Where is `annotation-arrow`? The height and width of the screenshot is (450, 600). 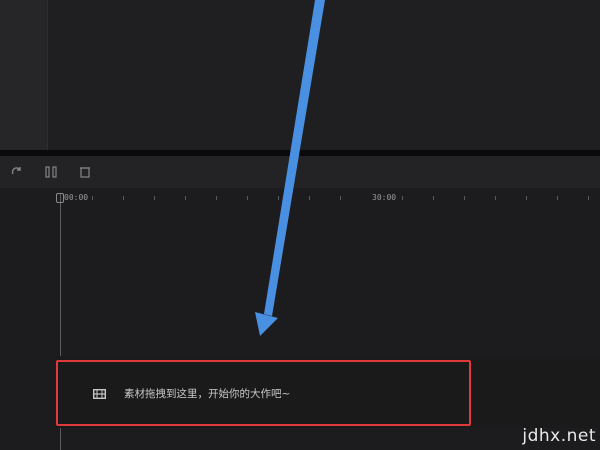 annotation-arrow is located at coordinates (290, 168).